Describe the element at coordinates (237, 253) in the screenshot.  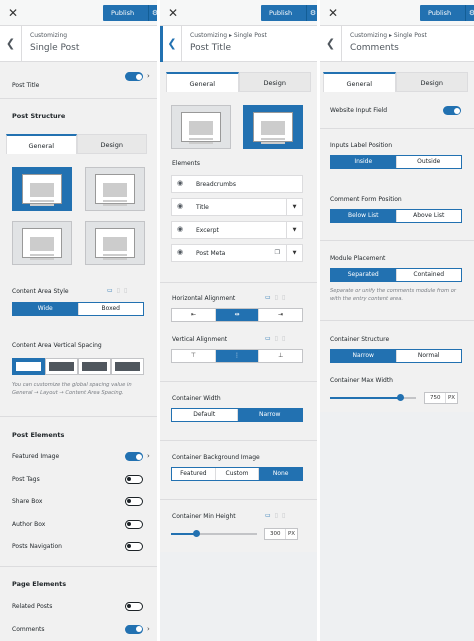
I see `element-row: ◉ Post Meta ❐ ▼` at that location.